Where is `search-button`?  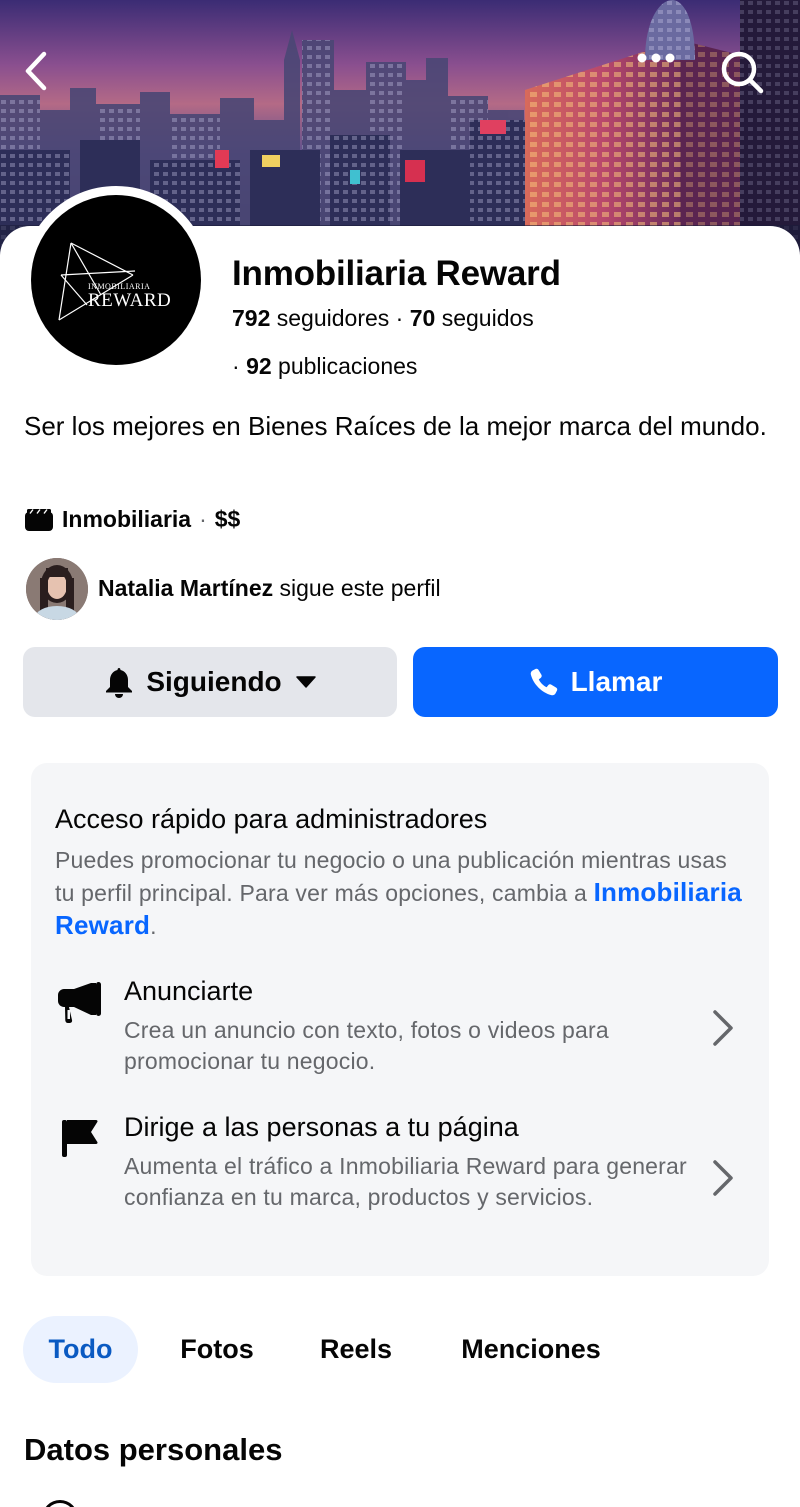 search-button is located at coordinates (746, 75).